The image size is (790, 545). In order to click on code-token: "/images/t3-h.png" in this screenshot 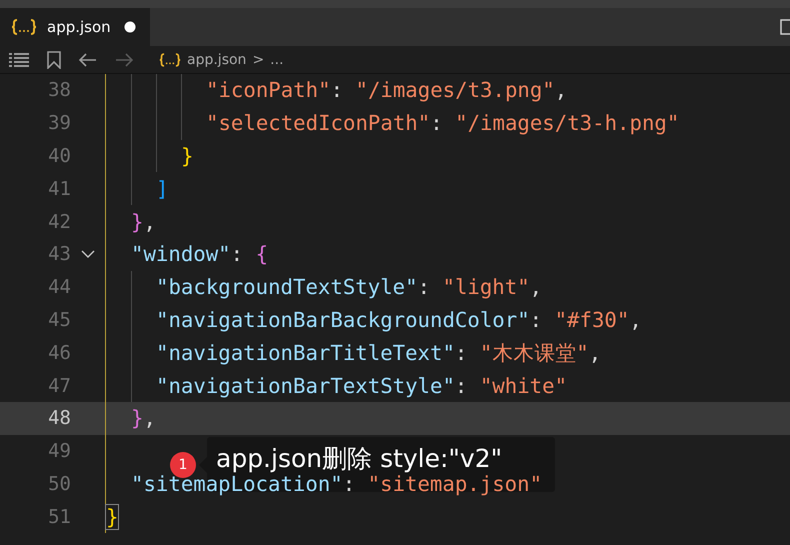, I will do `click(567, 123)`.